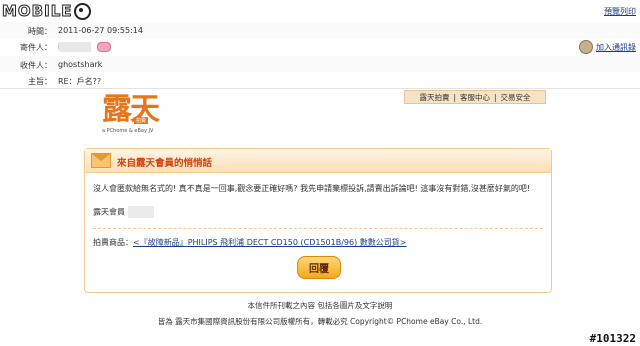 The image size is (640, 346). What do you see at coordinates (318, 161) in the screenshot?
I see `card-header: 來自露天會員的悄悄話` at bounding box center [318, 161].